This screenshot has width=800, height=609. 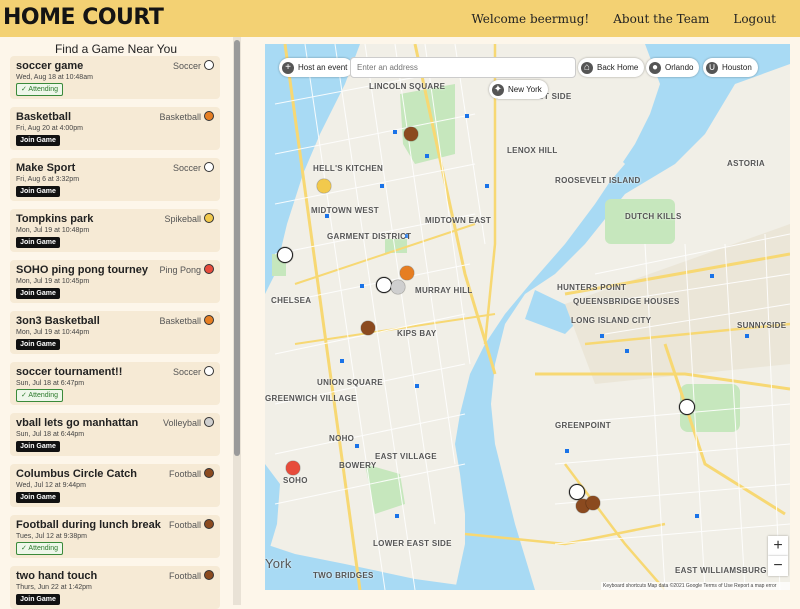 I want to click on map-label: KIPS BAY, so click(x=417, y=333).